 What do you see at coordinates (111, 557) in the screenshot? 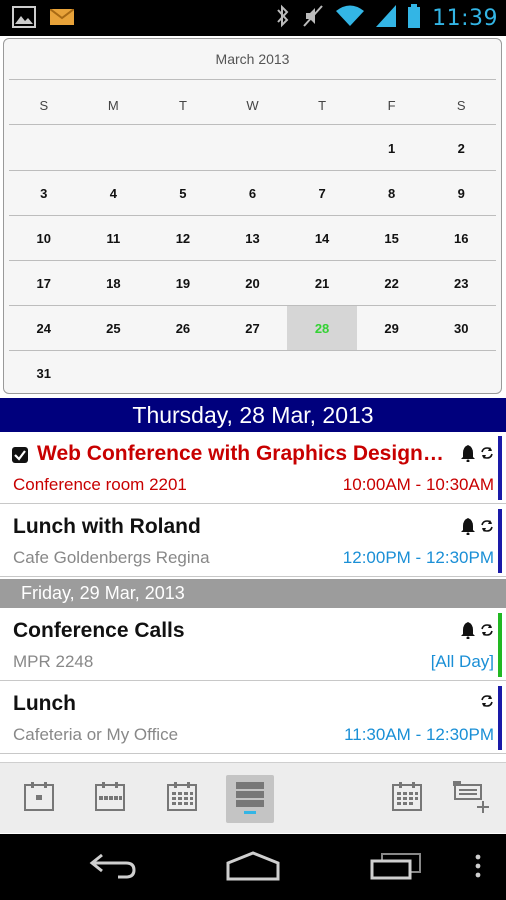
I see `event-location: Cafe Goldenbergs Regina` at bounding box center [111, 557].